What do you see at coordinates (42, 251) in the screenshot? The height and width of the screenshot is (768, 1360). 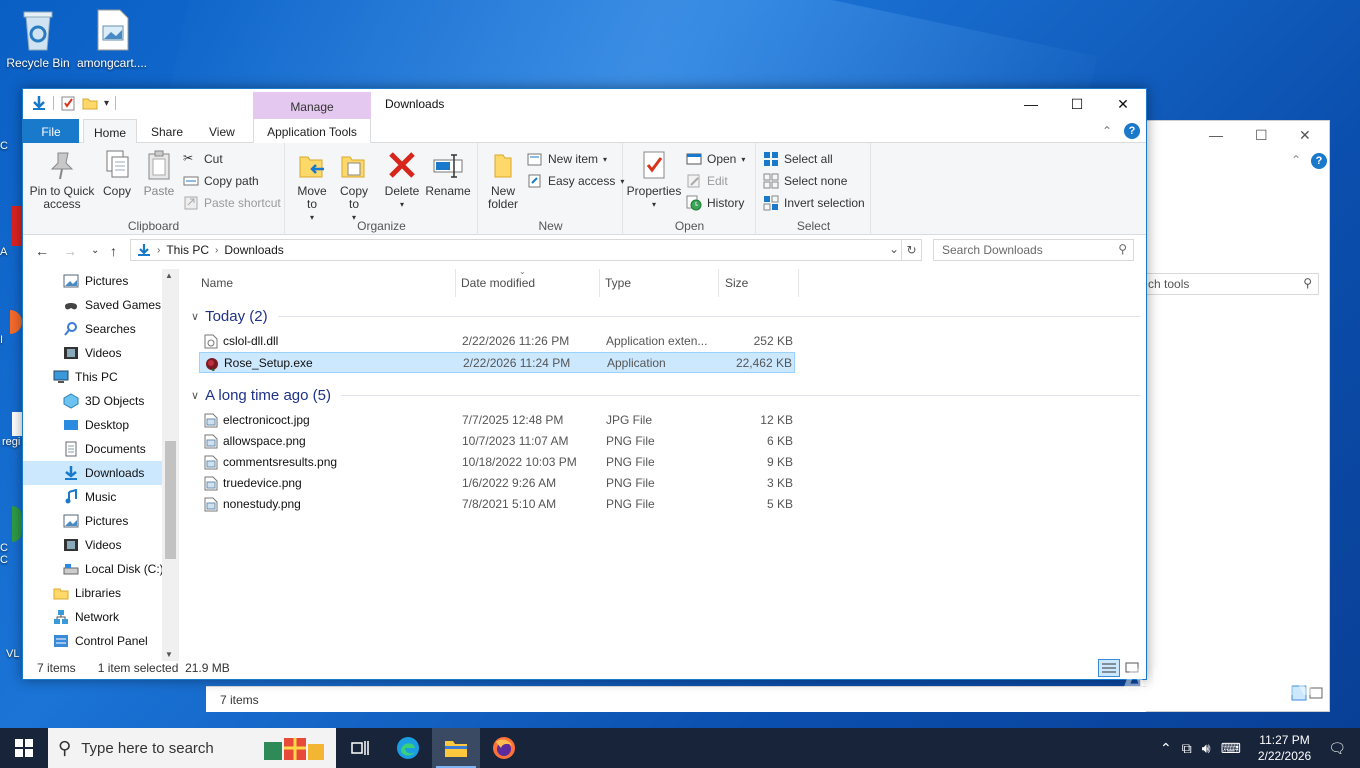 I see `back-button: ←` at bounding box center [42, 251].